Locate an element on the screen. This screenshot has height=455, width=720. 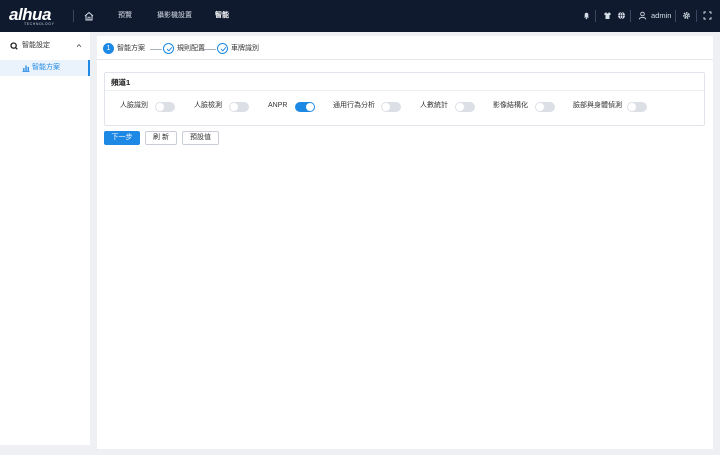
sidebar-group-label: 智能設定 is located at coordinates (36, 45).